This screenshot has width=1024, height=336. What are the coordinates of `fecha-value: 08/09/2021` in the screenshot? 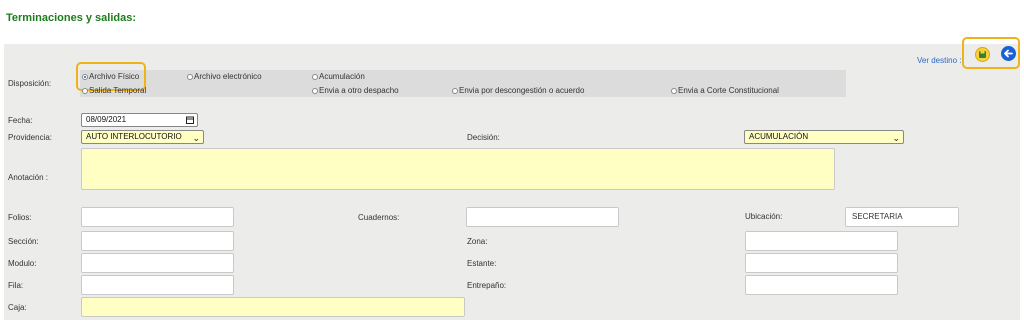 It's located at (106, 119).